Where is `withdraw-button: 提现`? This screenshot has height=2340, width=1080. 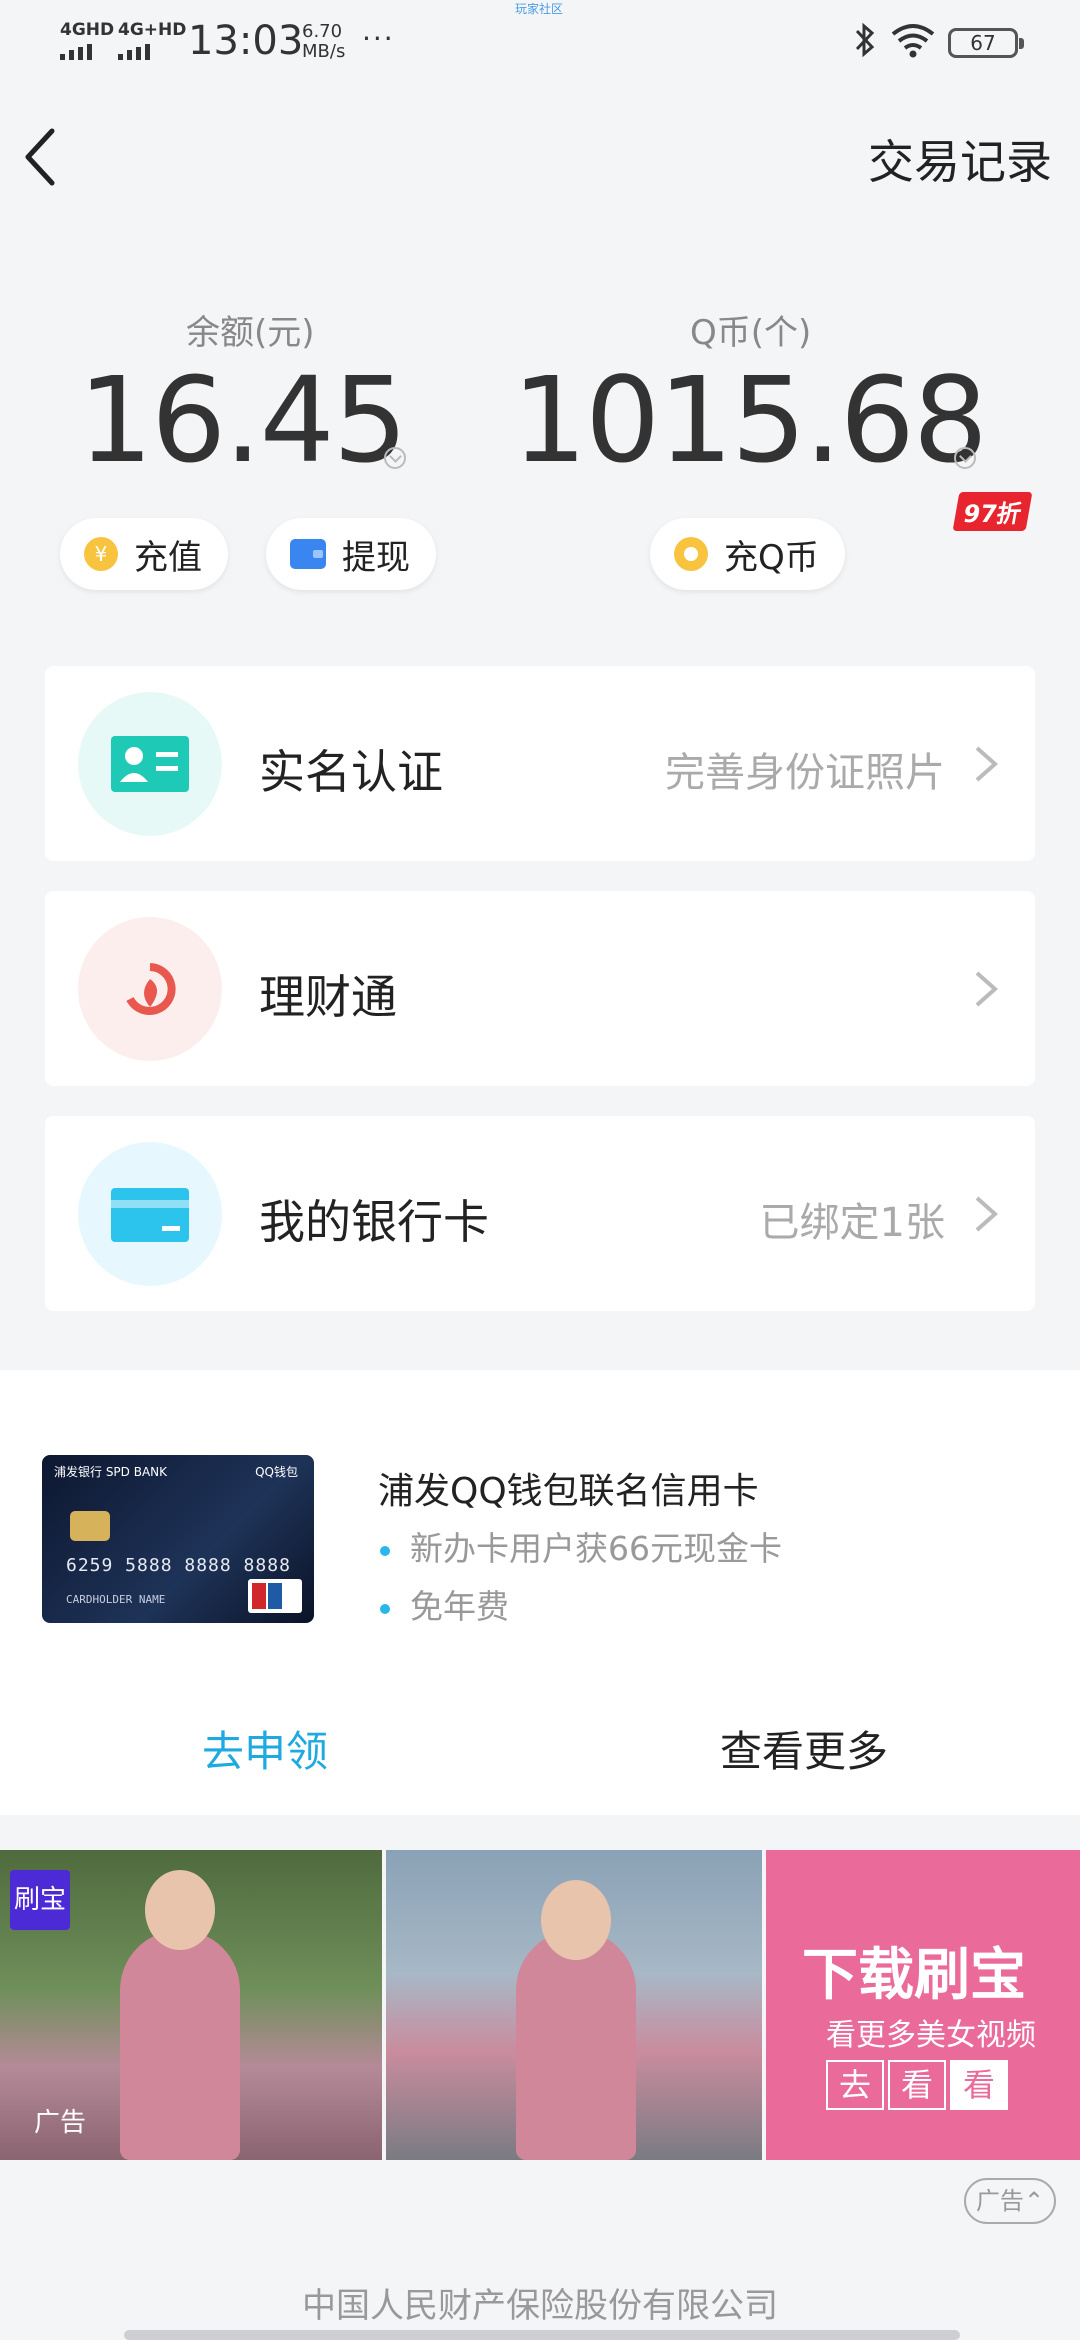 withdraw-button: 提现 is located at coordinates (351, 554).